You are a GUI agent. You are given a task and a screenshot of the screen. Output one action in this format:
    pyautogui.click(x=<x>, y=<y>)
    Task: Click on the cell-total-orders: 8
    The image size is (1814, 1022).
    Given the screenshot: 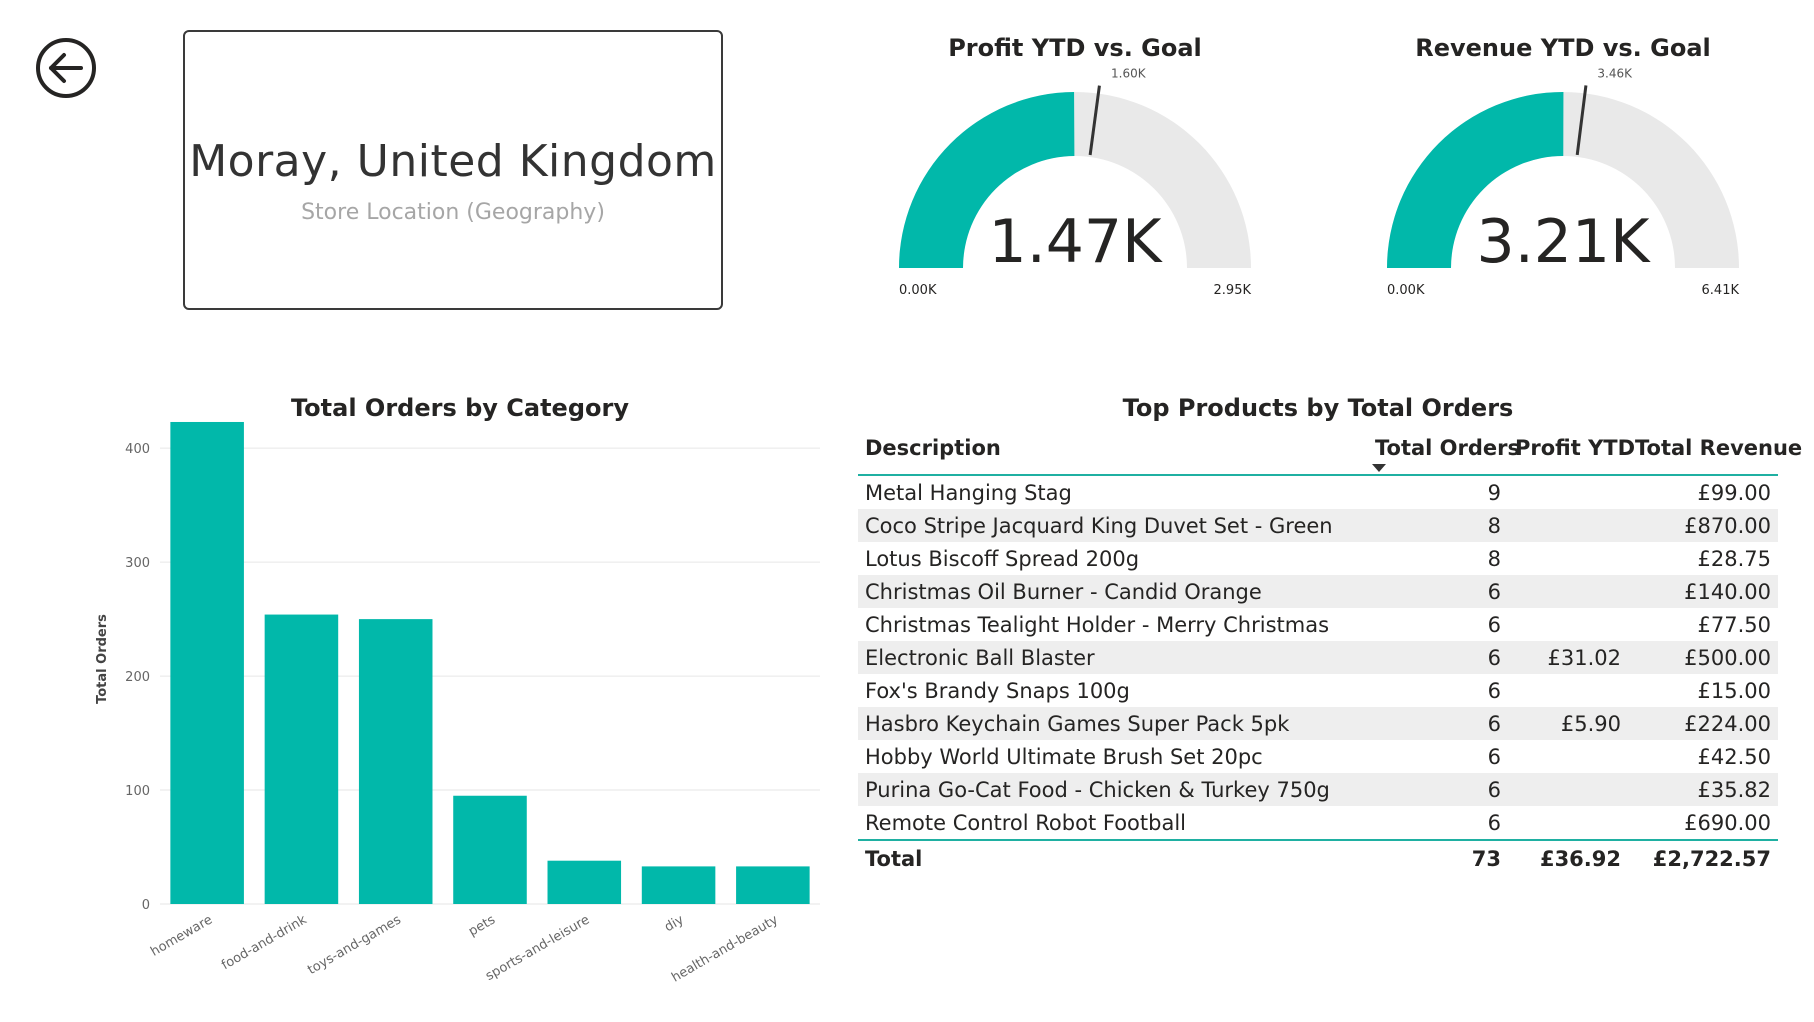 What is the action you would take?
    pyautogui.click(x=1494, y=525)
    